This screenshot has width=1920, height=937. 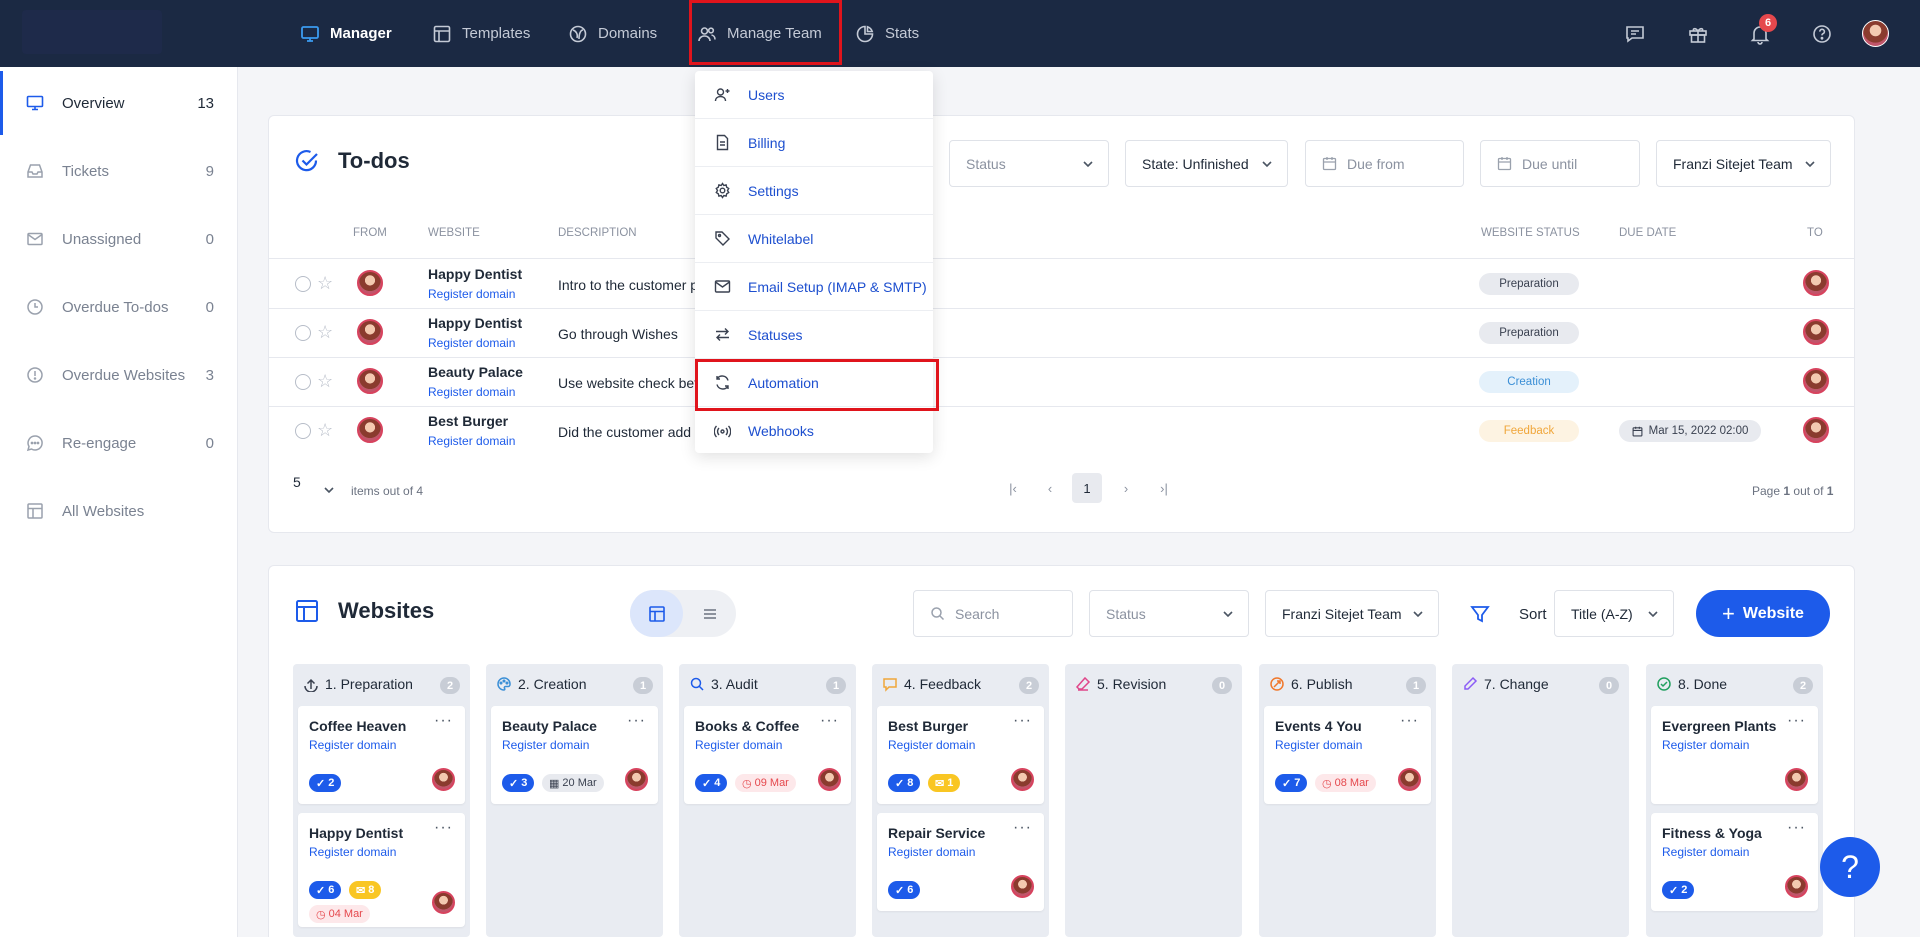 I want to click on website-card: Events 4 You Register domain ··· ✓ 7 ◷ 08 Mar, so click(x=1347, y=755).